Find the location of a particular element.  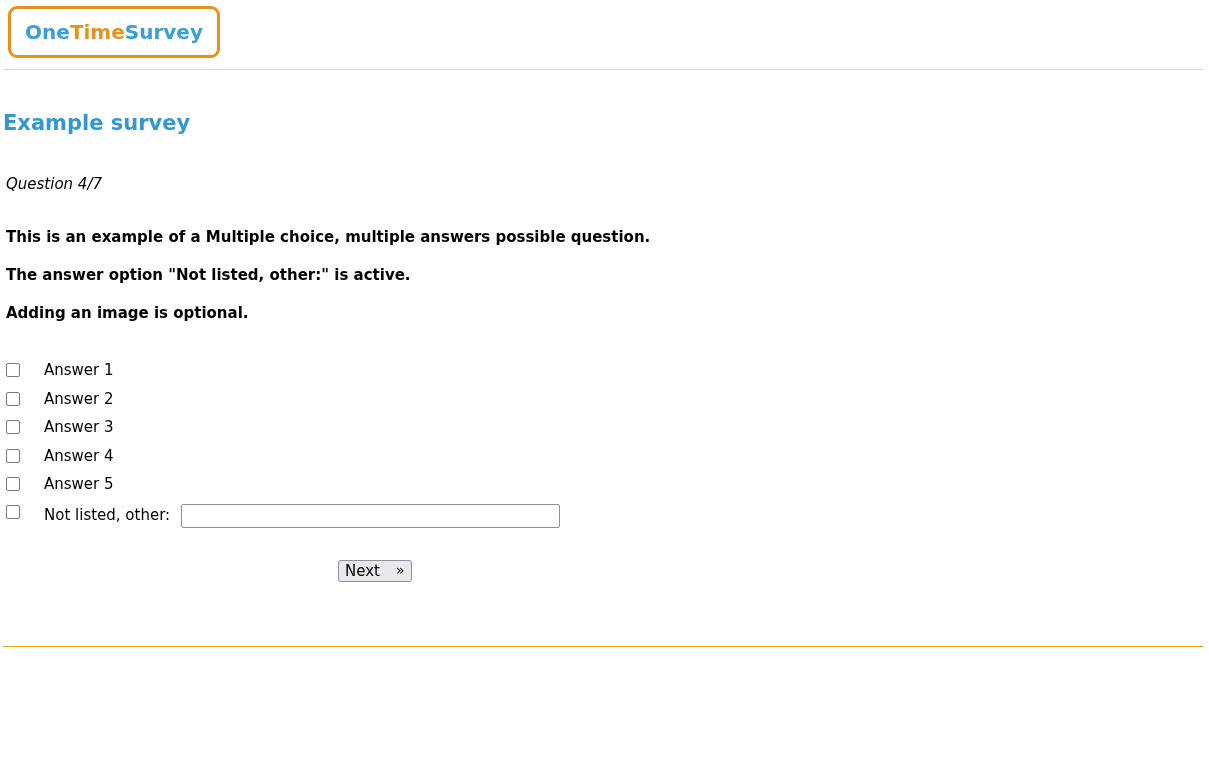

answer-label: Answer 4 is located at coordinates (79, 455).